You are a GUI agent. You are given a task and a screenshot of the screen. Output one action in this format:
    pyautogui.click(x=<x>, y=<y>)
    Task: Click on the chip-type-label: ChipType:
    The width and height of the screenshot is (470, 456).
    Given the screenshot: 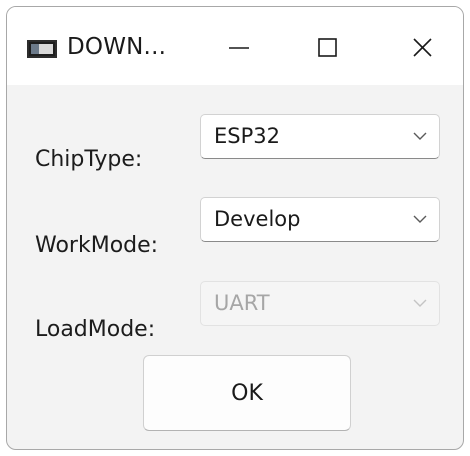 What is the action you would take?
    pyautogui.click(x=89, y=159)
    